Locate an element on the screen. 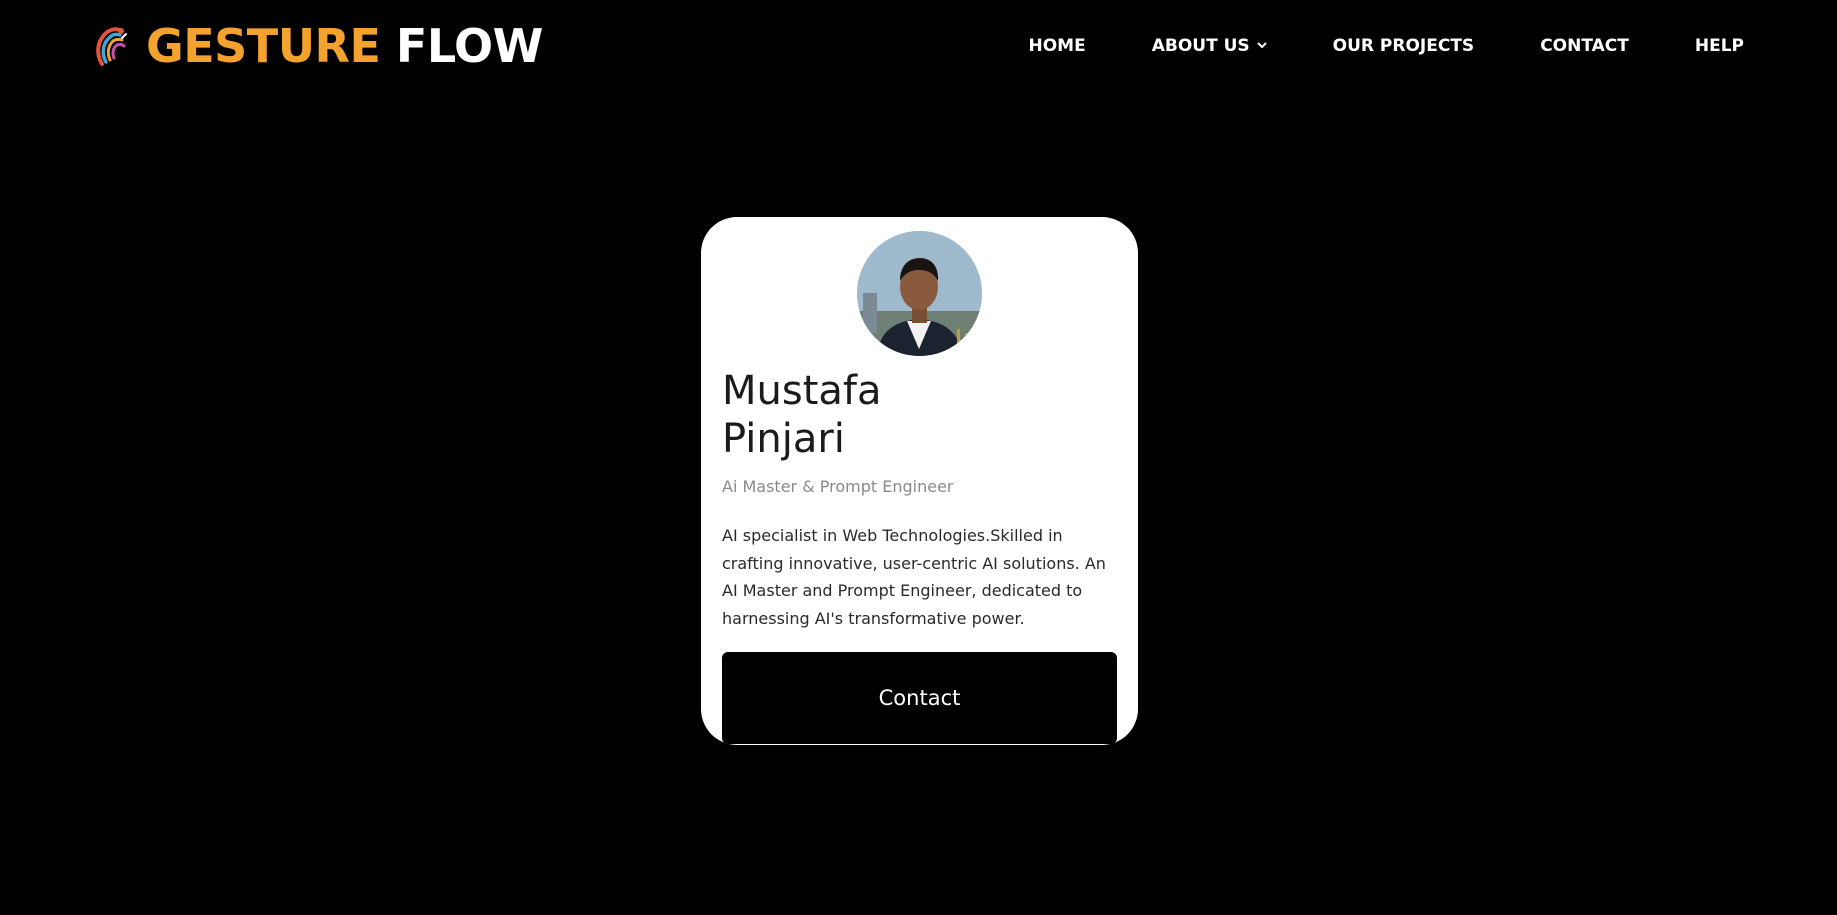  profile-name: Mustafa Pinjari is located at coordinates (802, 415).